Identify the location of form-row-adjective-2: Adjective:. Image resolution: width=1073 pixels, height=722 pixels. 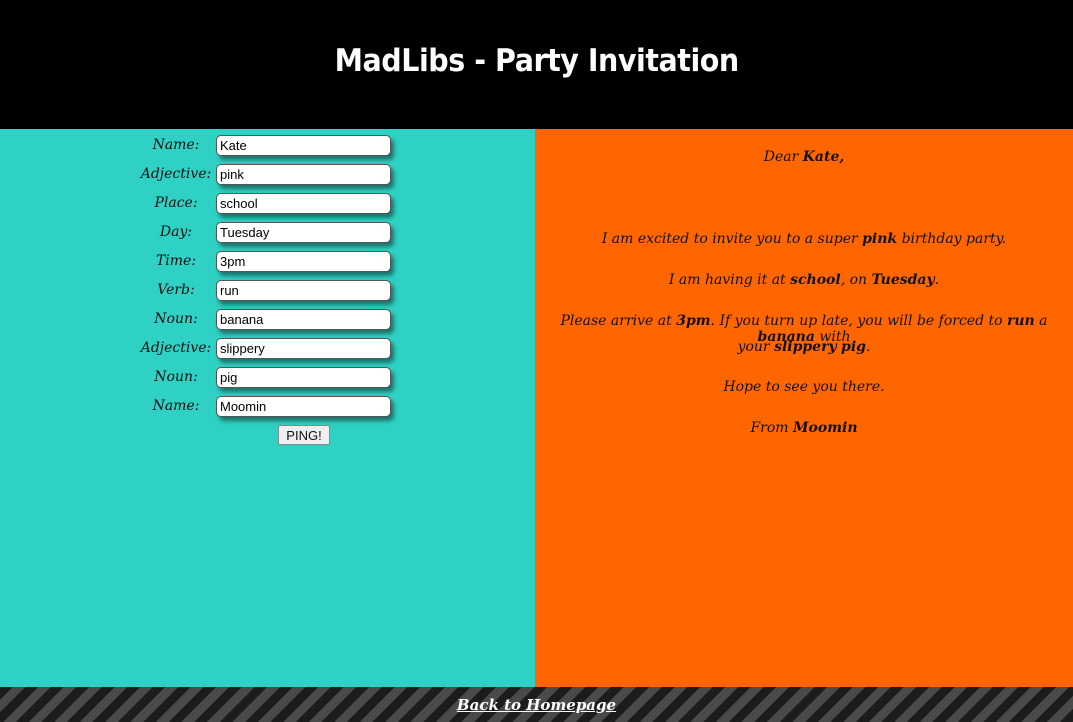
(267, 349).